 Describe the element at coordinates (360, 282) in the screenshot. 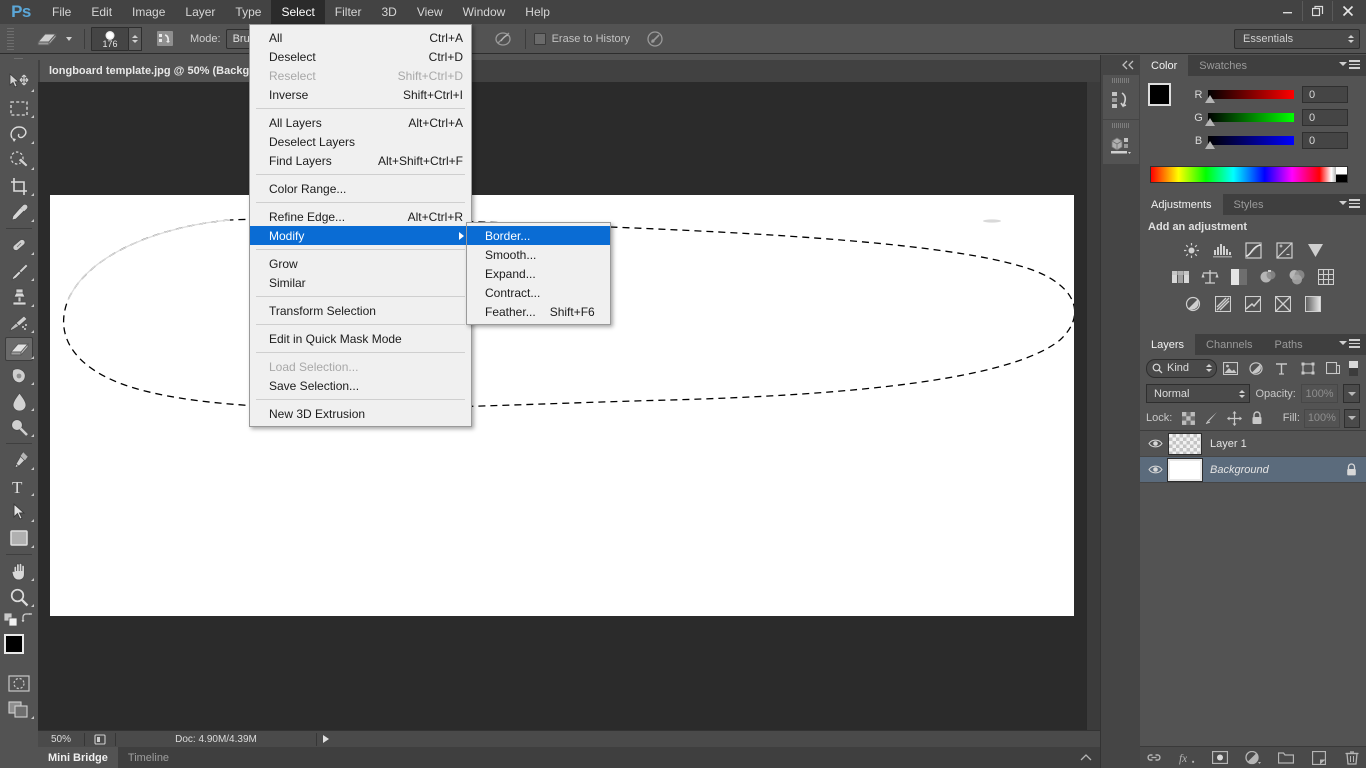

I see `menu-item-similar: Similar` at that location.